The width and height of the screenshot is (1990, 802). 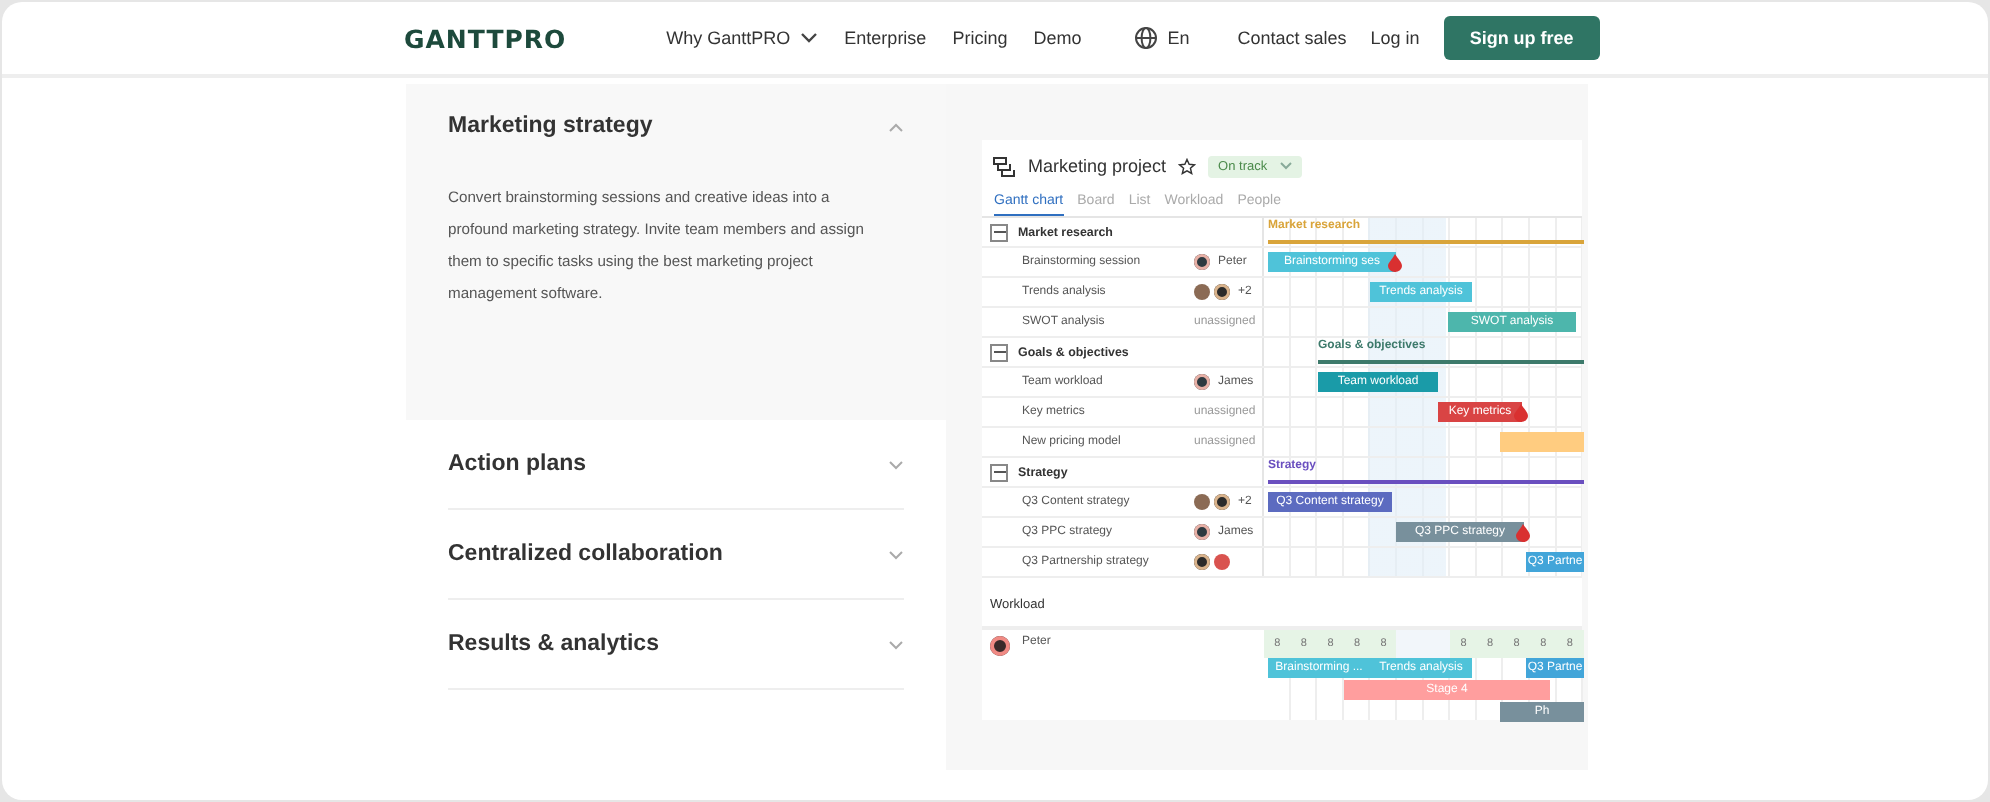 What do you see at coordinates (1161, 38) in the screenshot?
I see `language-selector: En` at bounding box center [1161, 38].